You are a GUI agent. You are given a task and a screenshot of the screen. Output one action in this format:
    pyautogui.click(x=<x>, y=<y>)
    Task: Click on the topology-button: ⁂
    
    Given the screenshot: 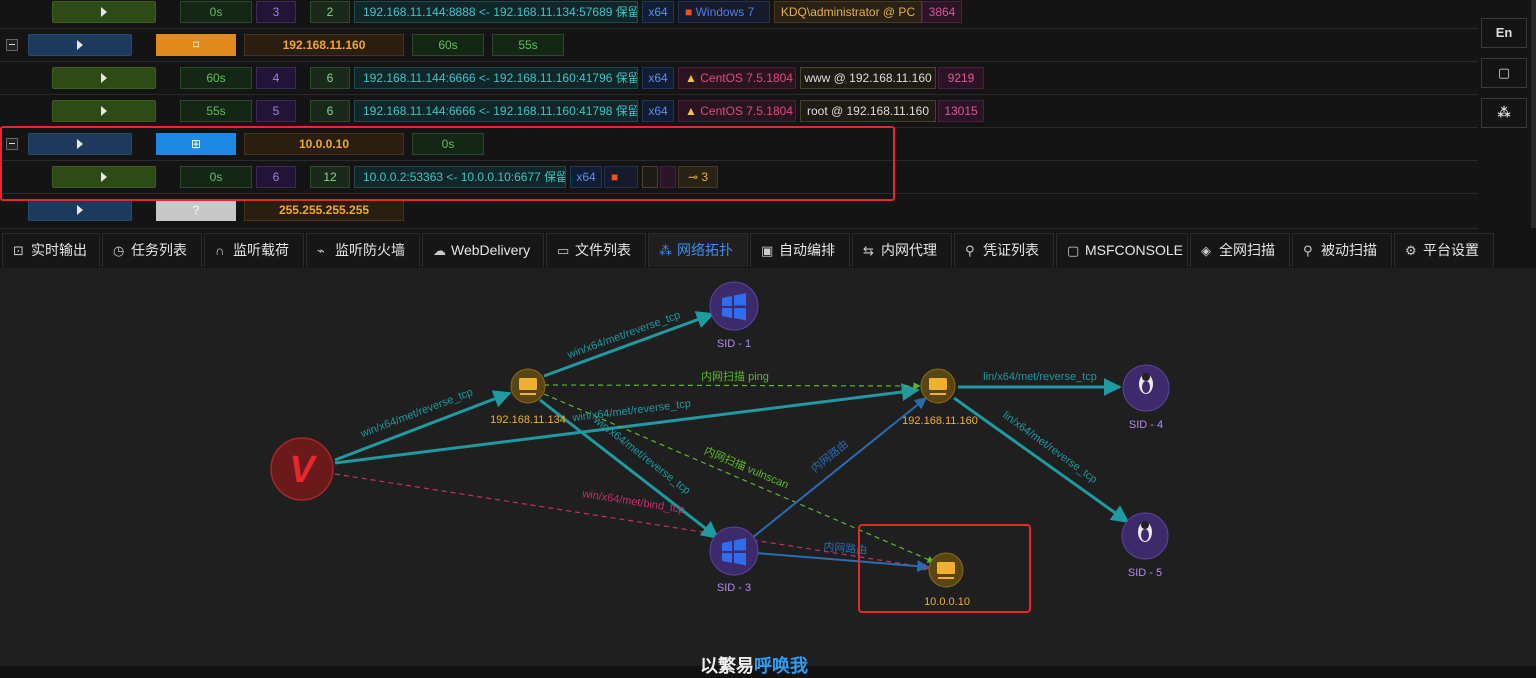 What is the action you would take?
    pyautogui.click(x=1504, y=113)
    